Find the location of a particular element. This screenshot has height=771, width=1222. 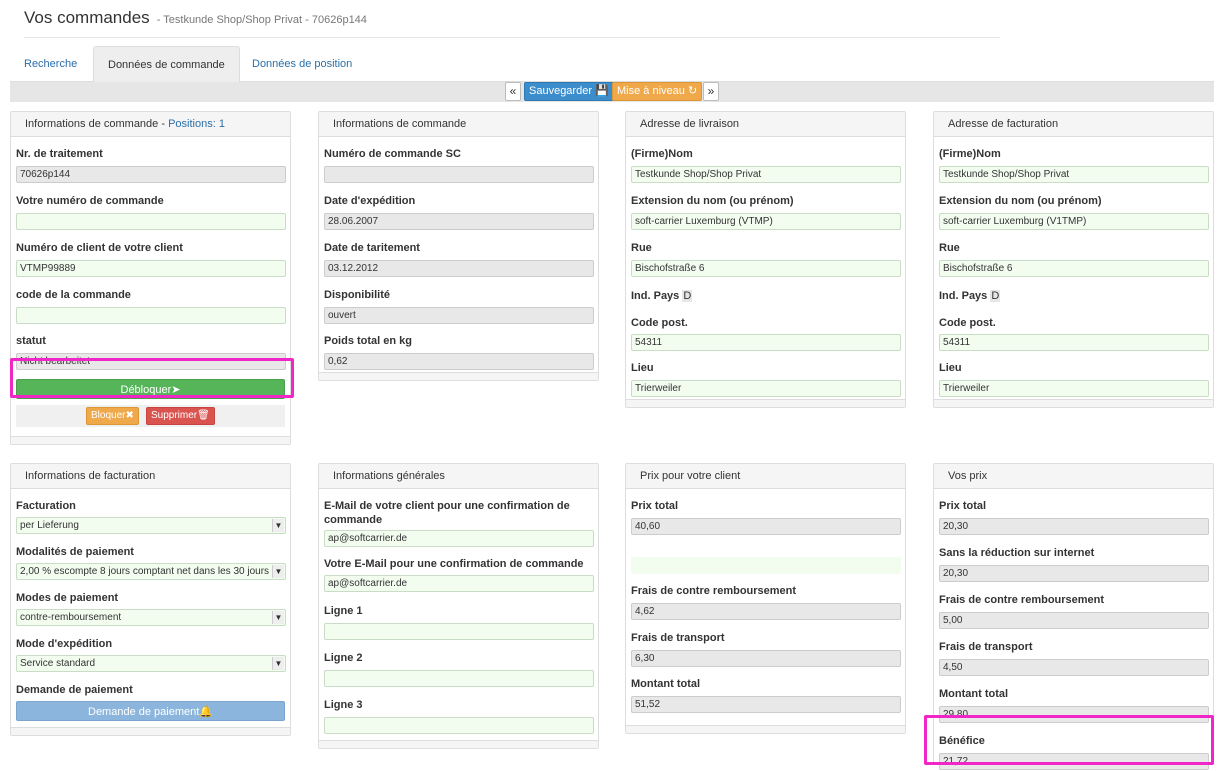

field-label: Date d'expédition is located at coordinates (370, 201).